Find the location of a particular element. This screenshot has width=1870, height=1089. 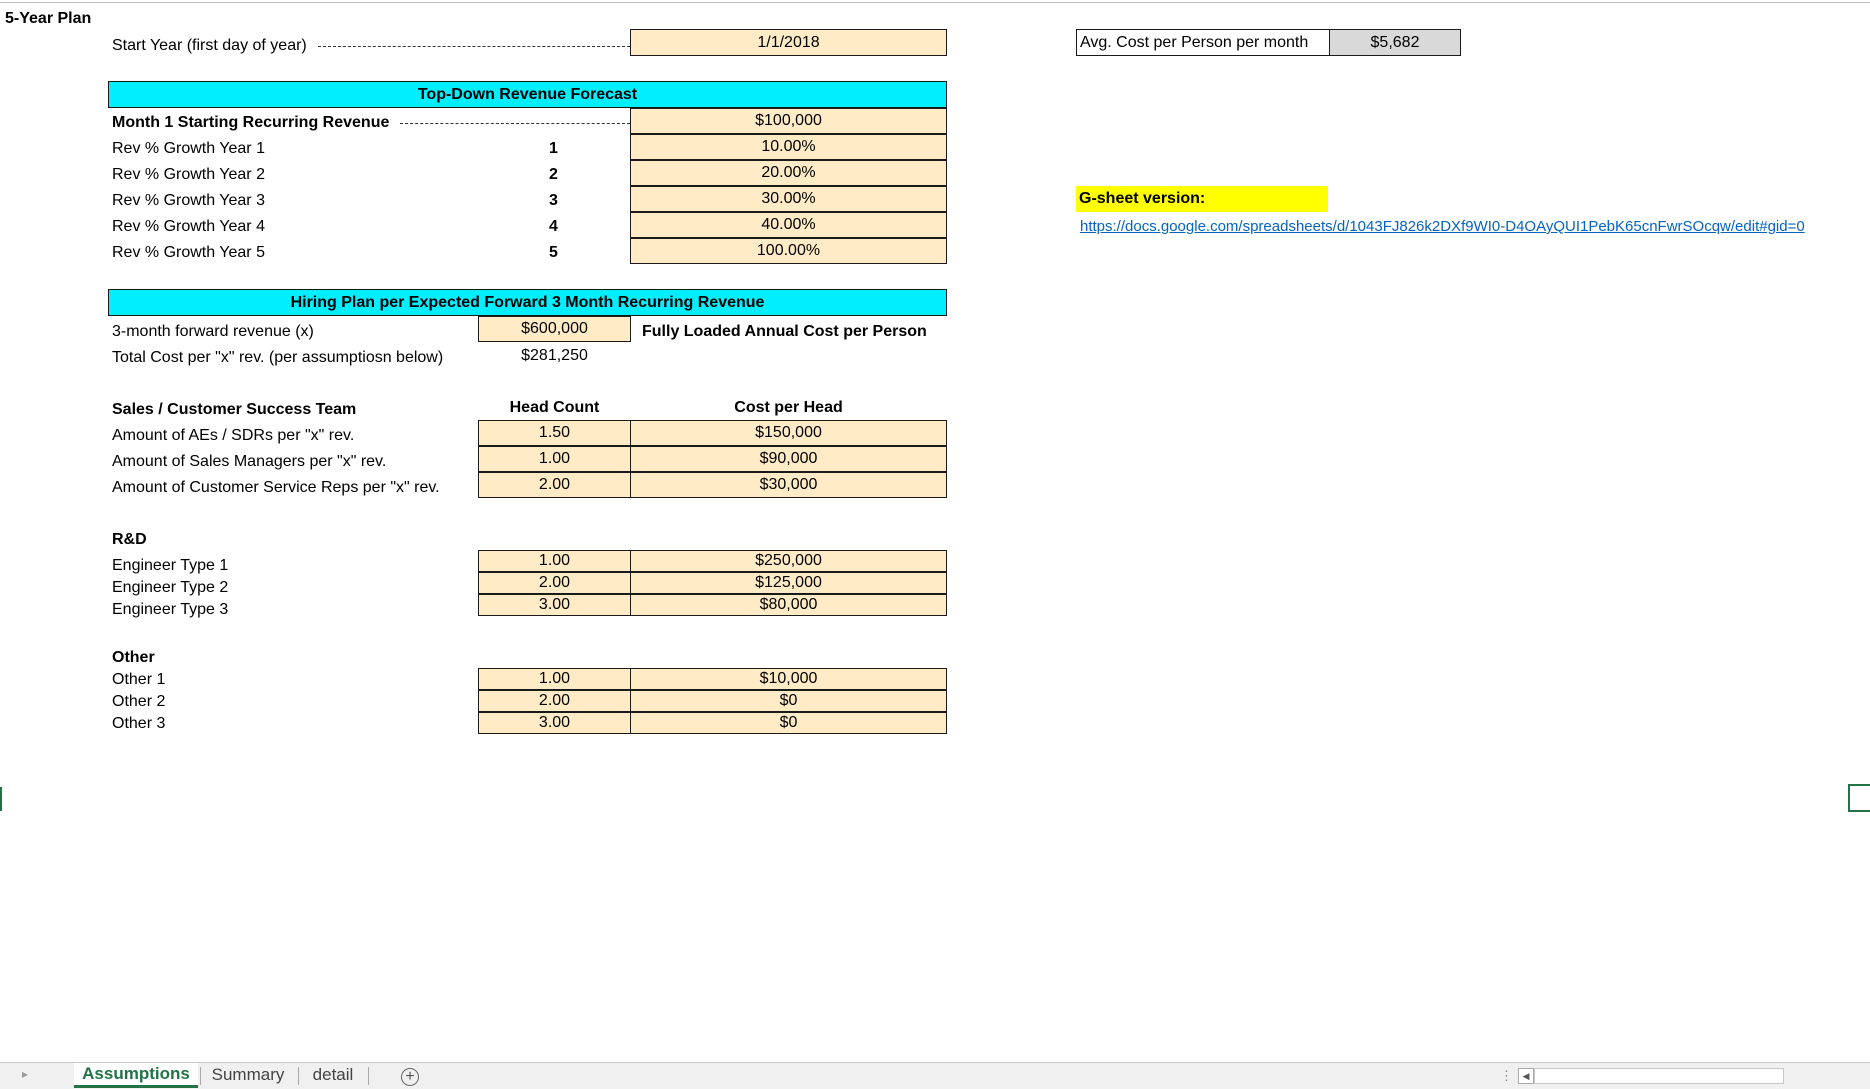

rnd-row-headcount-3: 3.00 is located at coordinates (554, 605).